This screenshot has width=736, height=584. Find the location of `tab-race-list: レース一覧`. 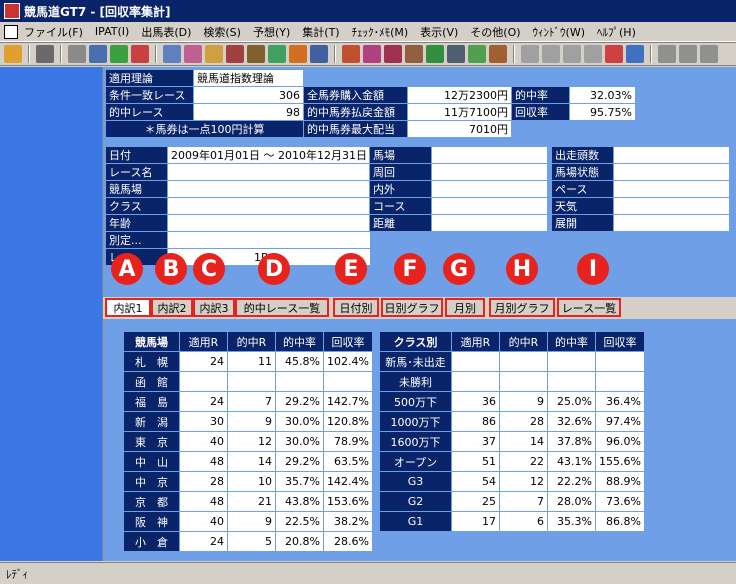

tab-race-list: レース一覧 is located at coordinates (589, 307).